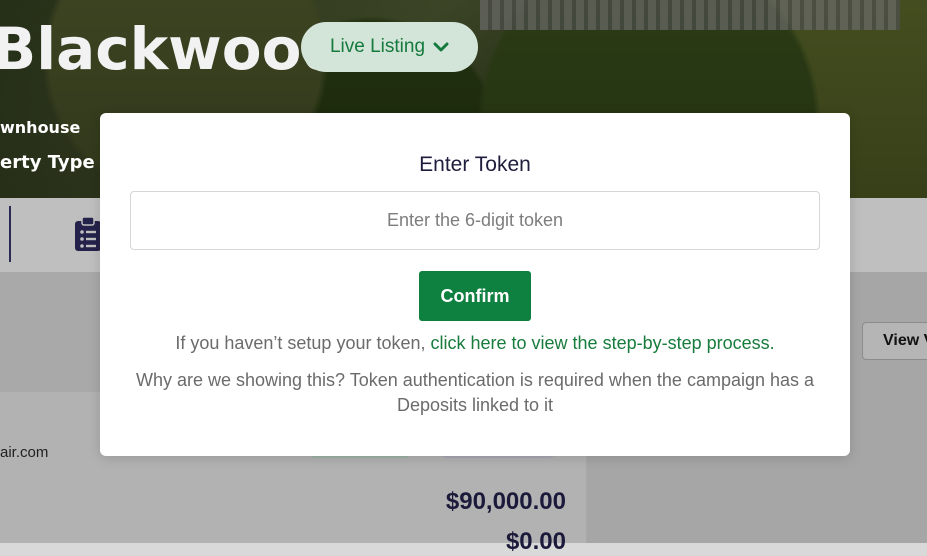 This screenshot has height=556, width=927. What do you see at coordinates (303, 343) in the screenshot?
I see `token-help-prefix: If you haven’t setup your token,` at bounding box center [303, 343].